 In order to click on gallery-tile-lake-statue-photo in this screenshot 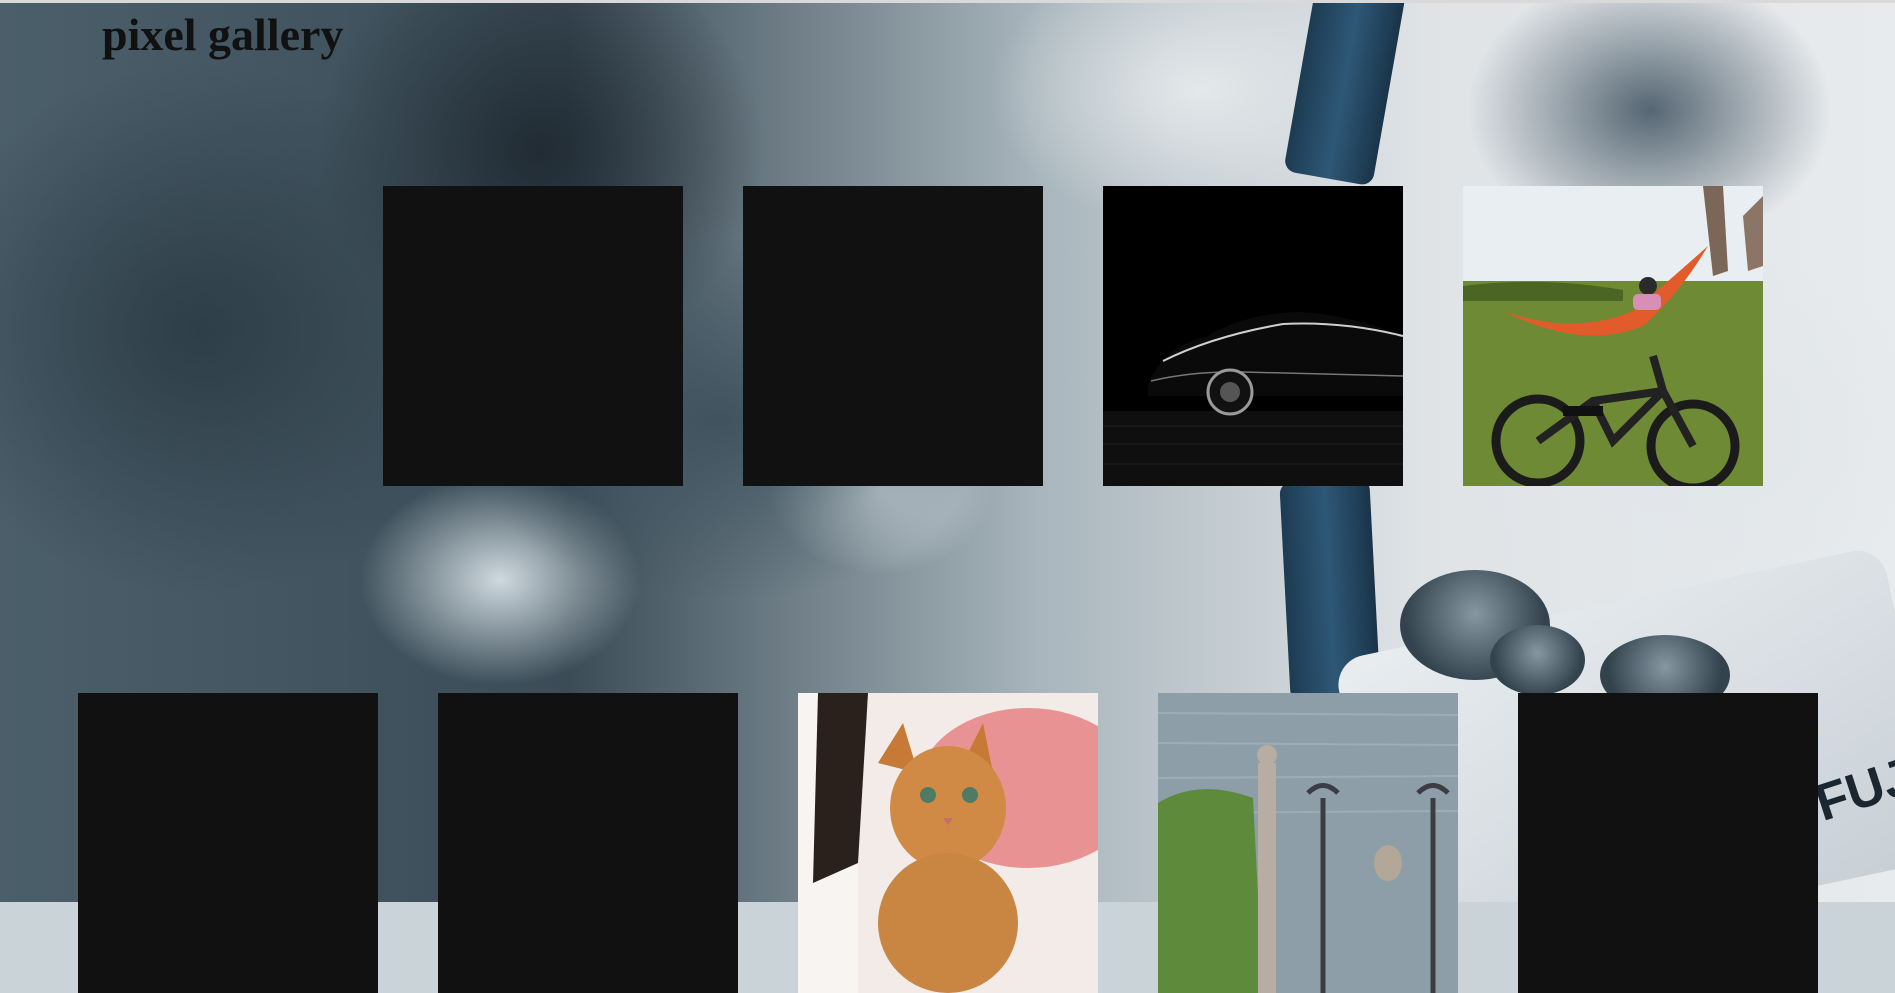, I will do `click(1308, 843)`.